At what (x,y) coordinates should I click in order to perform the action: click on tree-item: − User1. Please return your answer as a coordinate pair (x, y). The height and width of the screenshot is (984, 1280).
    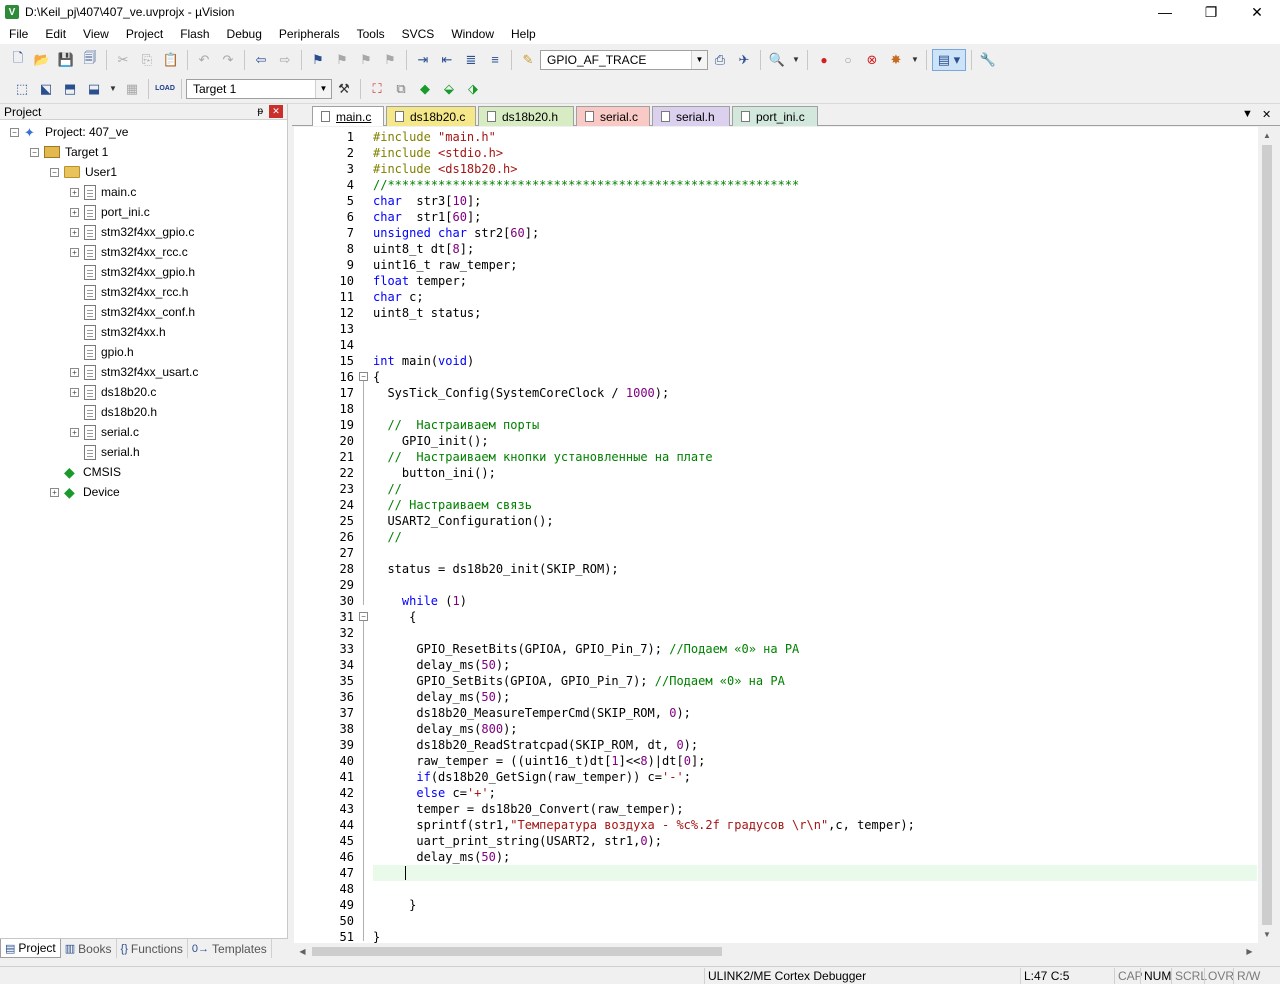
    Looking at the image, I should click on (143, 172).